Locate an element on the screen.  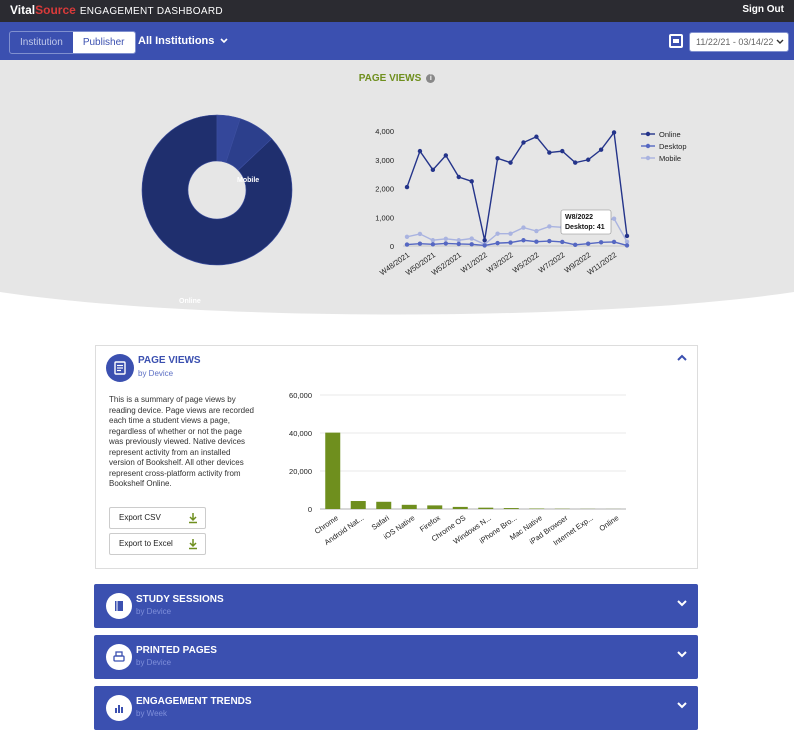
tooltip-title: W8/2022 is located at coordinates (579, 217).